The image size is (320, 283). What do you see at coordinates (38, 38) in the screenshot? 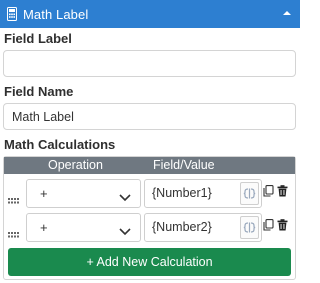
I see `field-label-heading: Field Label` at bounding box center [38, 38].